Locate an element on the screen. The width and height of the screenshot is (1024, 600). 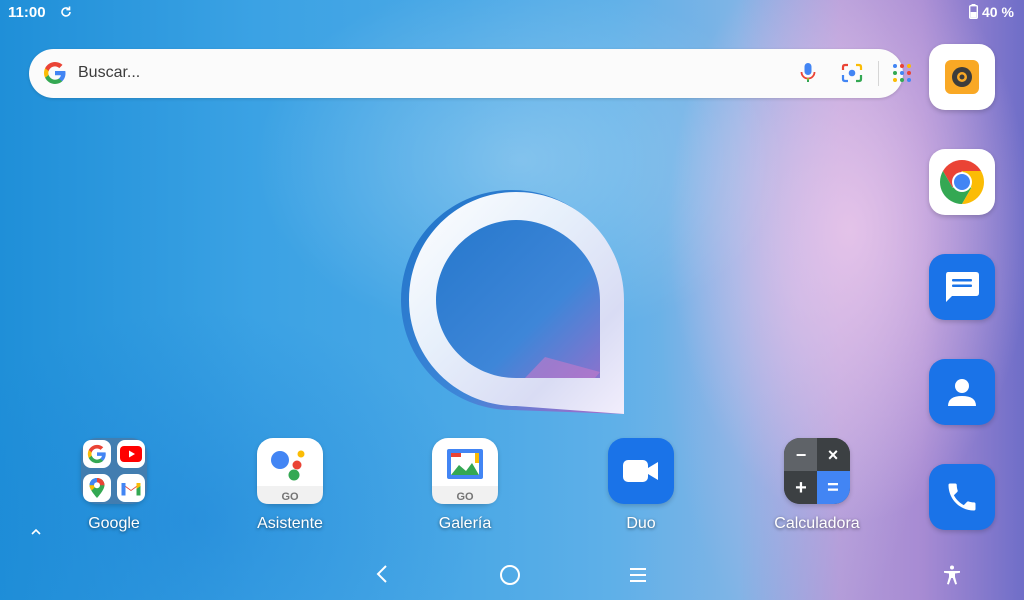
app-label: Galería is located at coordinates (465, 523).